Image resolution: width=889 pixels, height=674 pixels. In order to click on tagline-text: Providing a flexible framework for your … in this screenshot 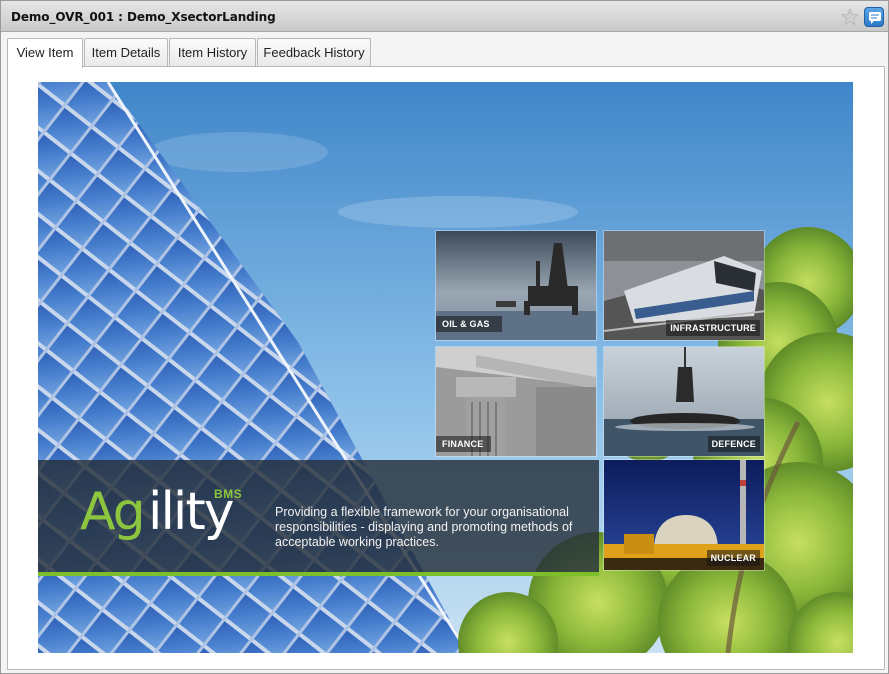, I will do `click(424, 527)`.